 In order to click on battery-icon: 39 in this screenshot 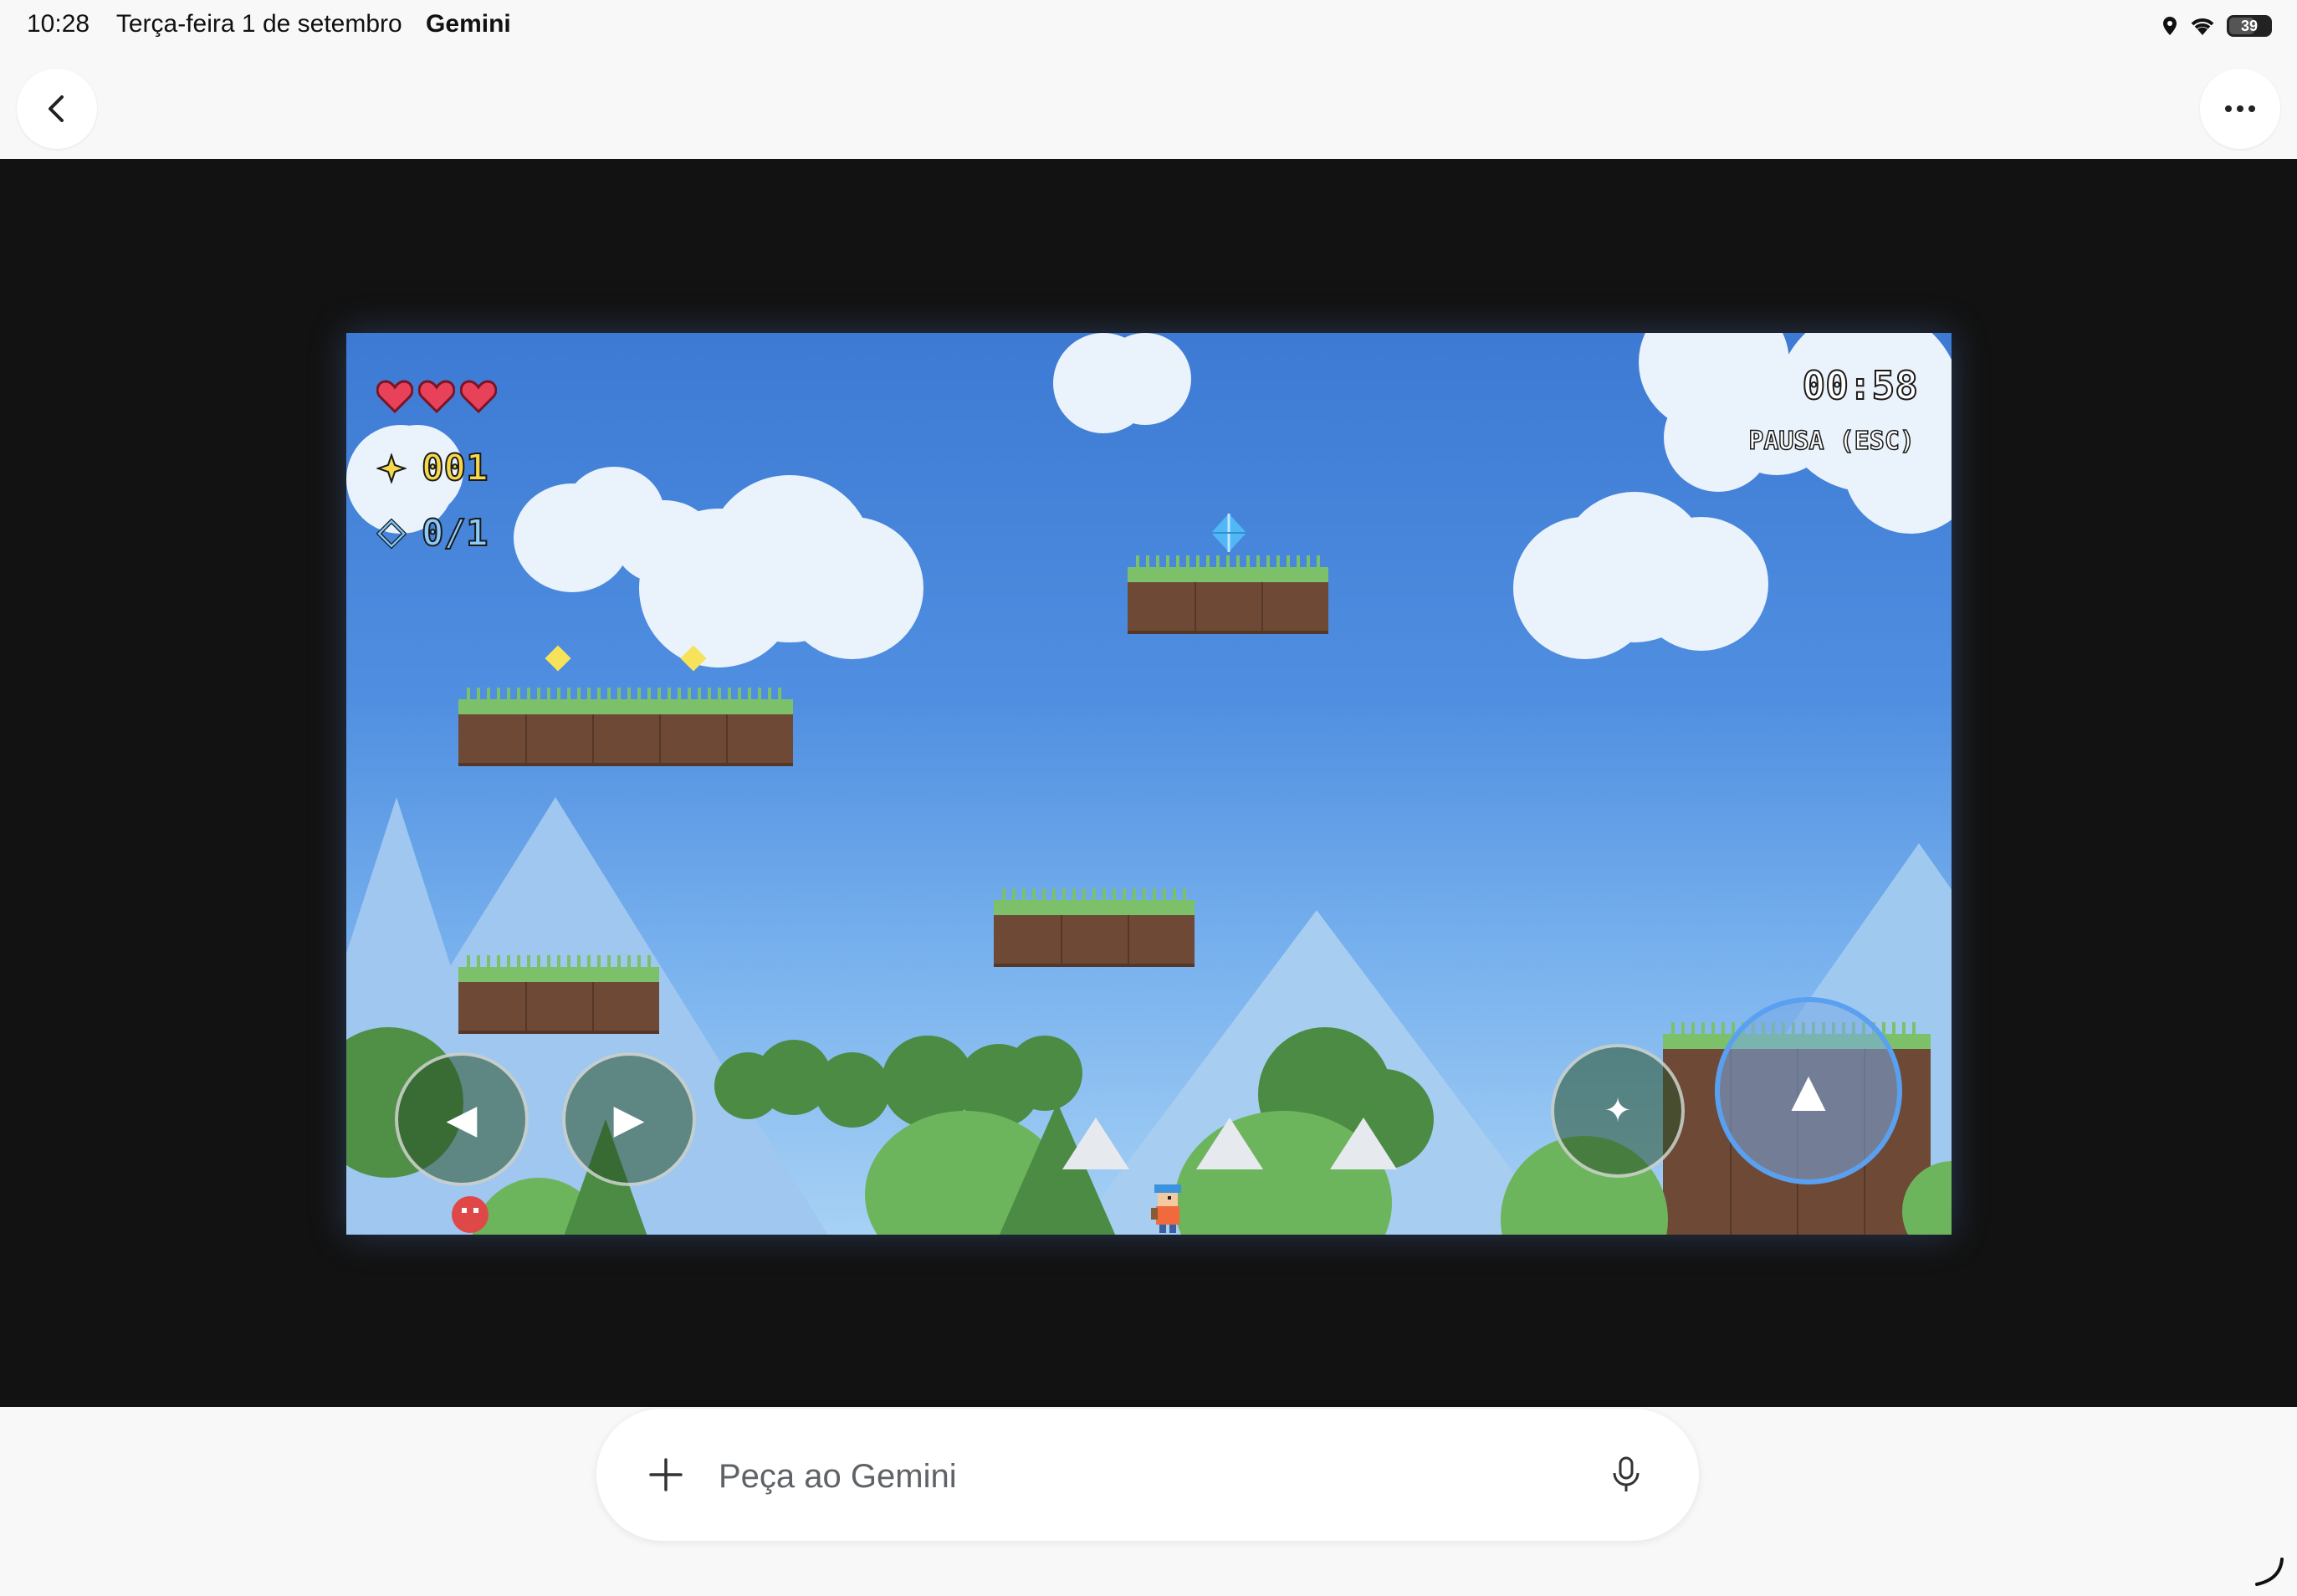, I will do `click(2249, 26)`.